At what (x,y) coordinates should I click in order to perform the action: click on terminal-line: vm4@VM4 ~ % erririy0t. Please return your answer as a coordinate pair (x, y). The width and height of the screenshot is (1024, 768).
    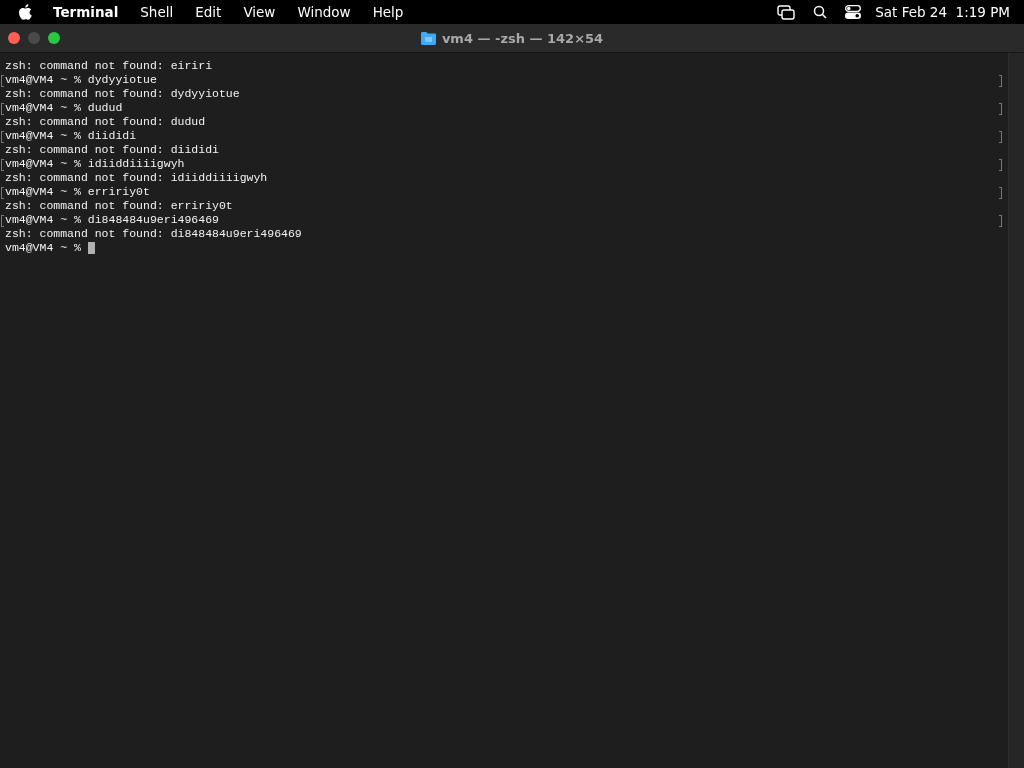
    Looking at the image, I should click on (77, 192).